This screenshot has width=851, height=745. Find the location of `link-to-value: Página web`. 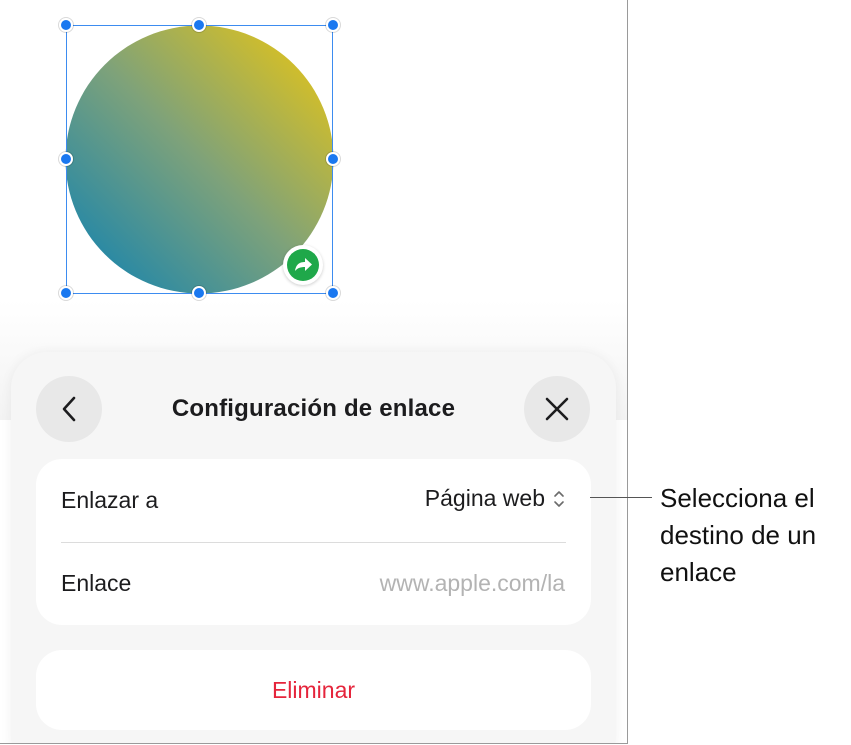

link-to-value: Página web is located at coordinates (484, 498).